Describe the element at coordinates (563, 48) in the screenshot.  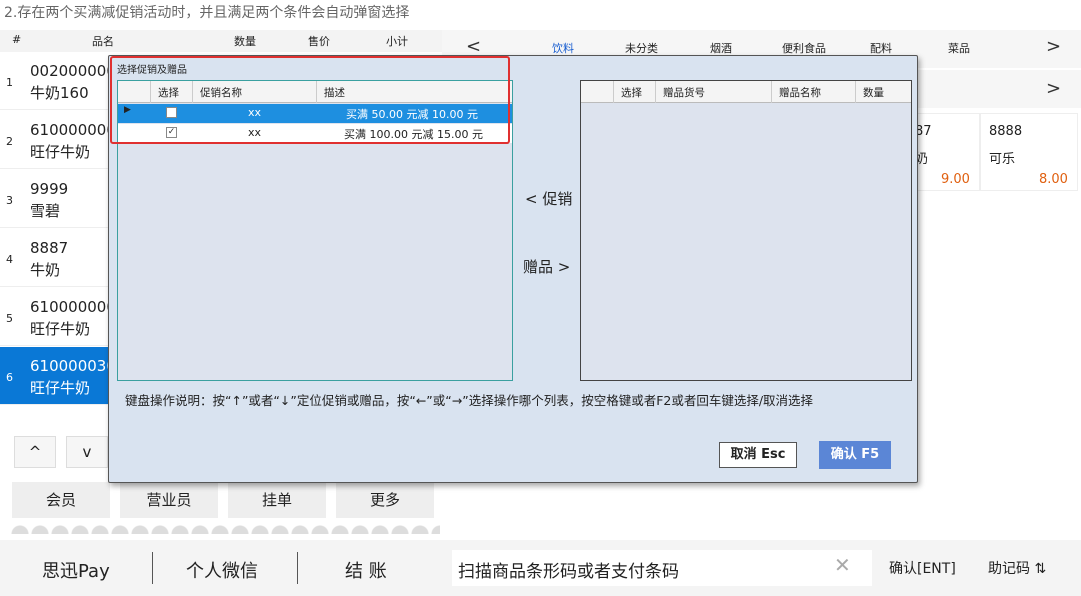
I see `category-tab: 饮料` at that location.